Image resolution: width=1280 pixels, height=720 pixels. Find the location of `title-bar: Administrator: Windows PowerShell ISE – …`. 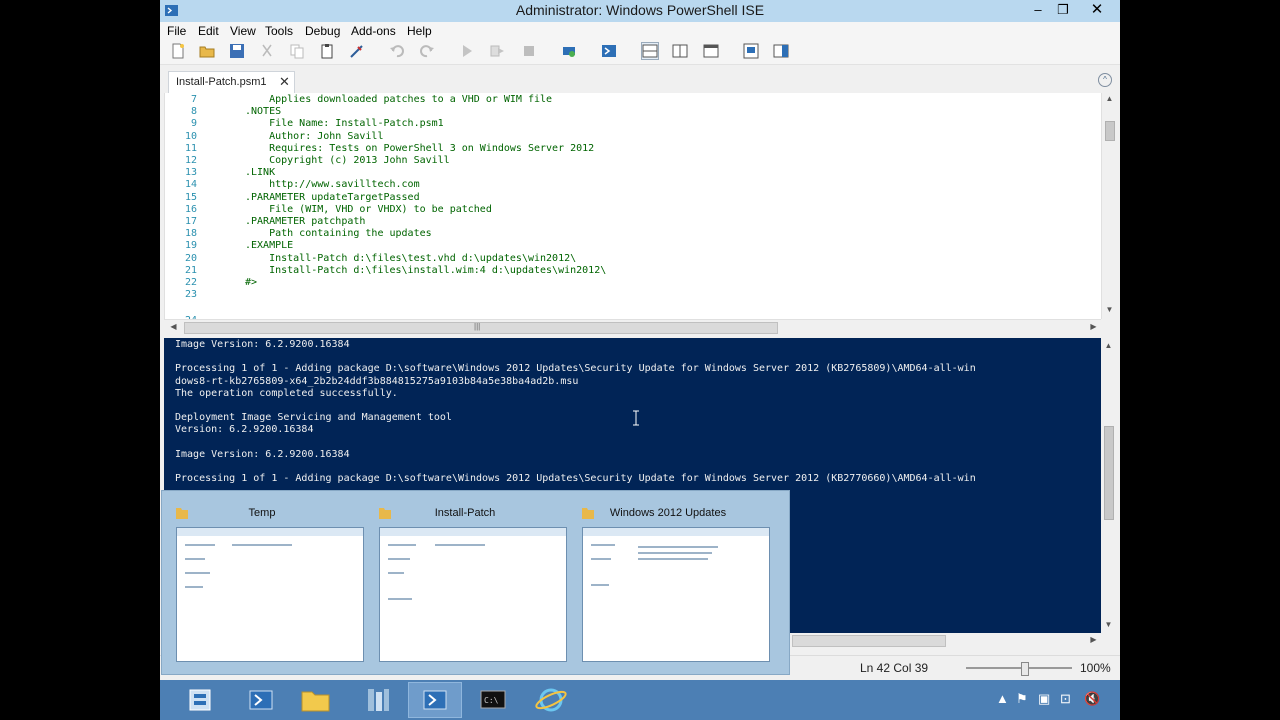

title-bar: Administrator: Windows PowerShell ISE – … is located at coordinates (640, 11).